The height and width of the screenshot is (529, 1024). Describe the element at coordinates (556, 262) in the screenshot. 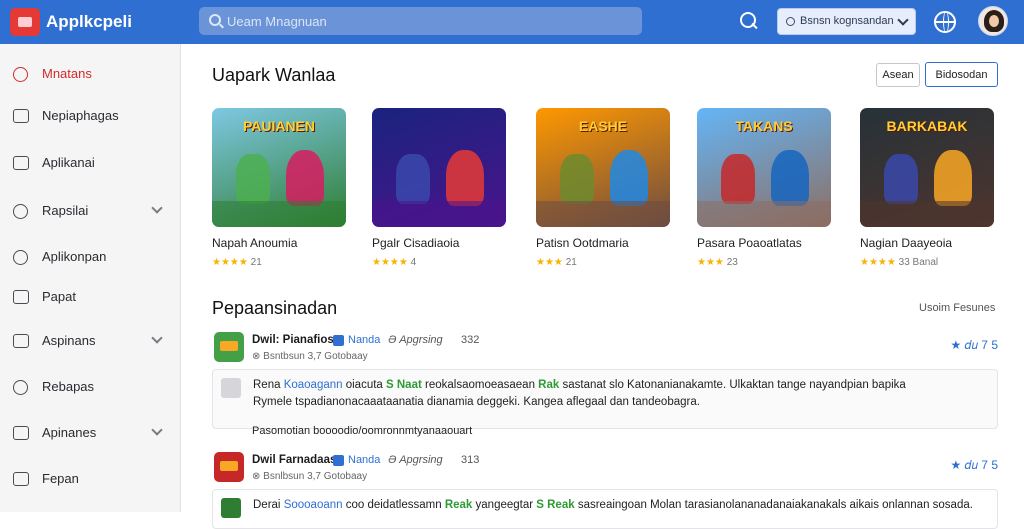

I see `game-rating: ★★★ 21` at that location.